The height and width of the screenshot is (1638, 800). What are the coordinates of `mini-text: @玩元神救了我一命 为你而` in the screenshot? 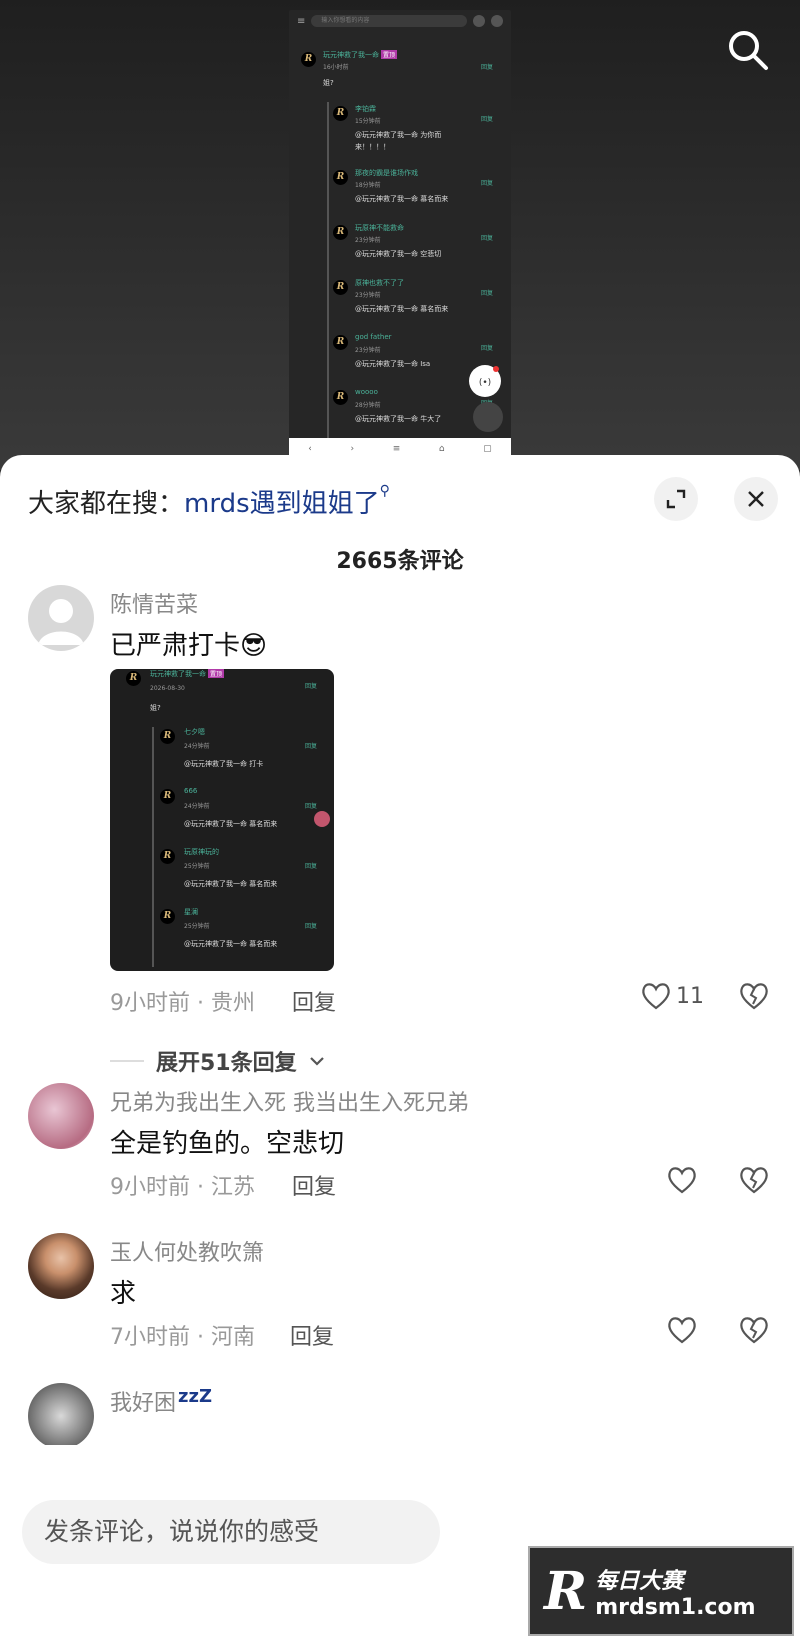 It's located at (398, 135).